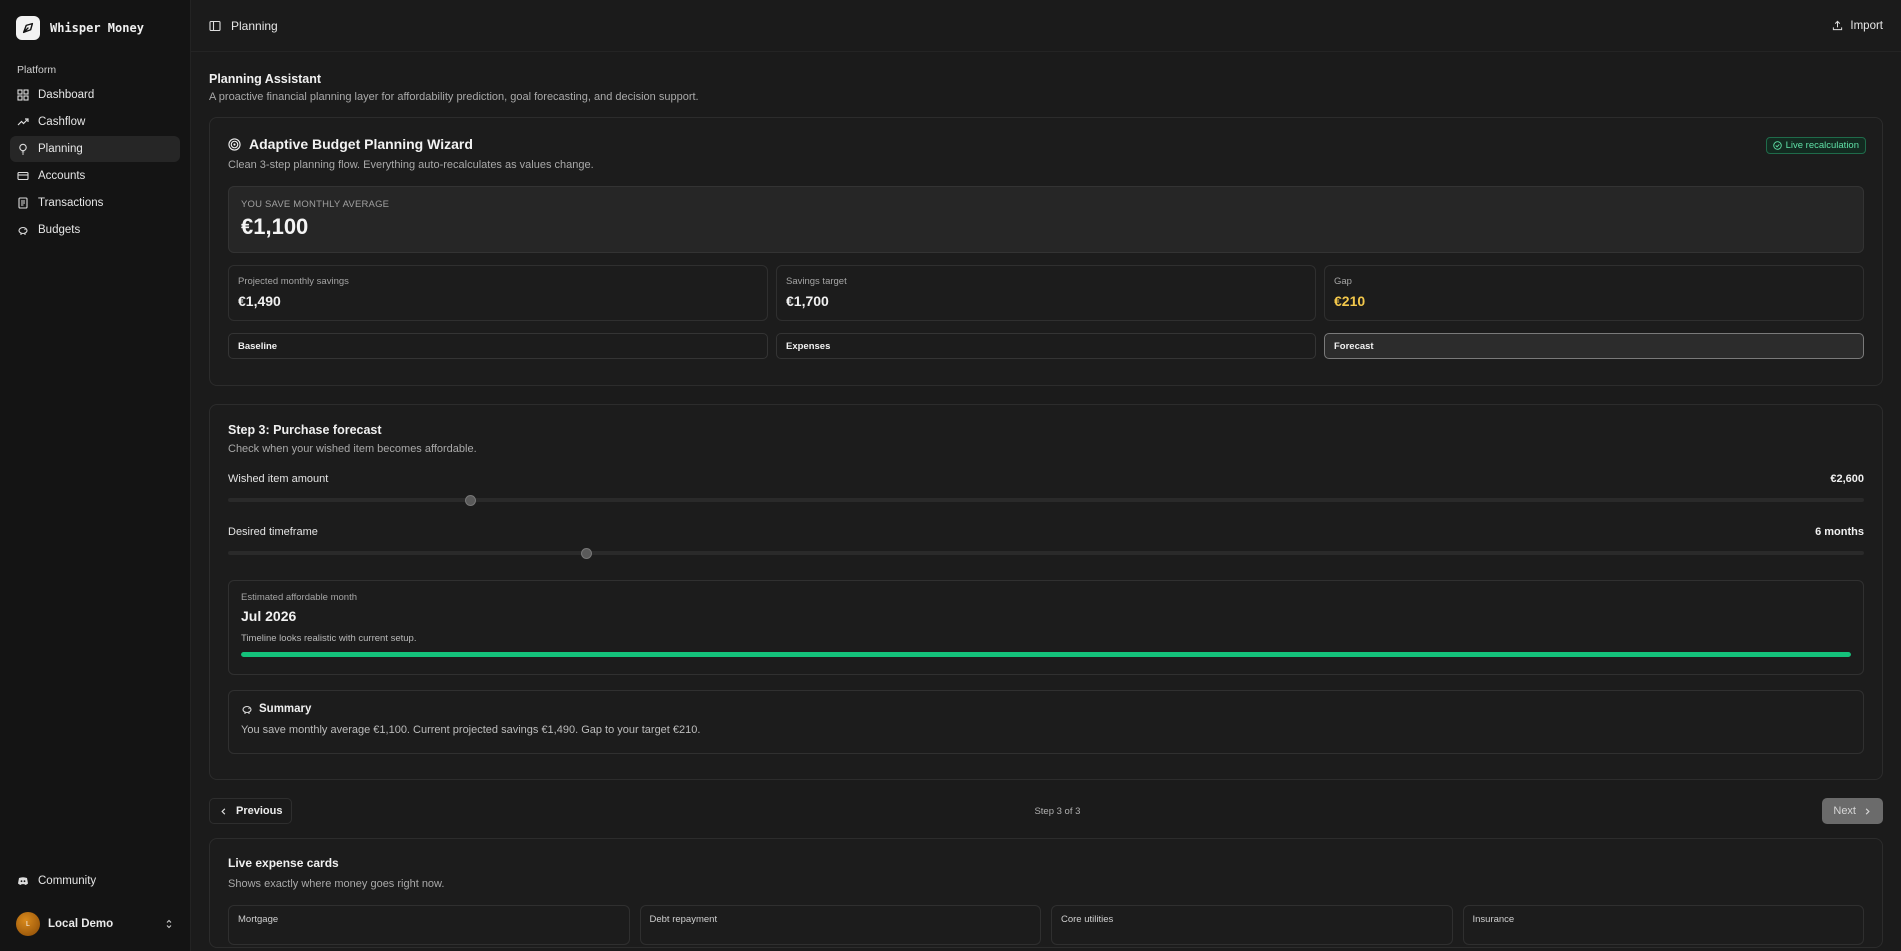  Describe the element at coordinates (361, 144) in the screenshot. I see `wizard-title: Adaptive Budget Planning Wizard` at that location.